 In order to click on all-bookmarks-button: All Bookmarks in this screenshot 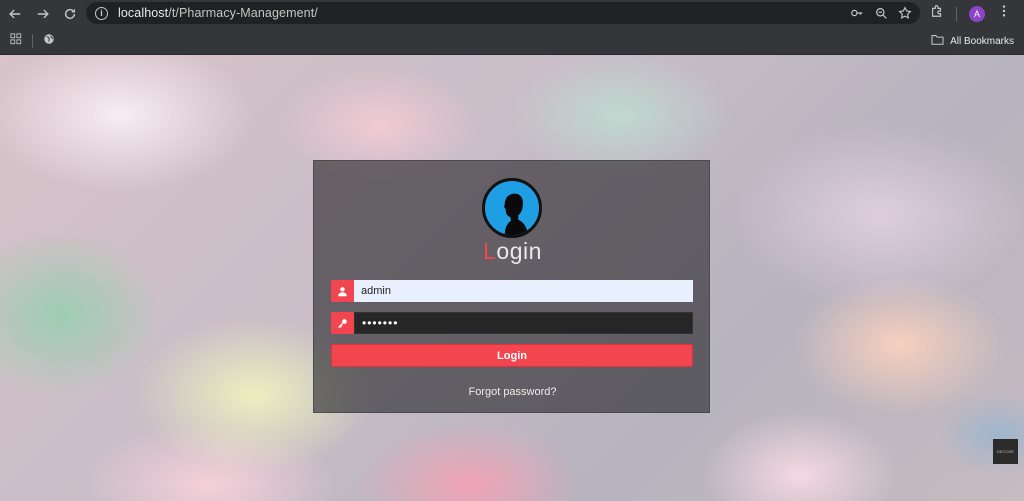, I will do `click(982, 41)`.